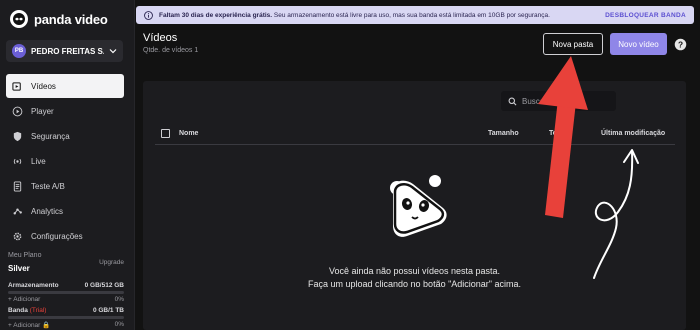  What do you see at coordinates (171, 50) in the screenshot?
I see `video-count: Qtde. de vídeos 1` at bounding box center [171, 50].